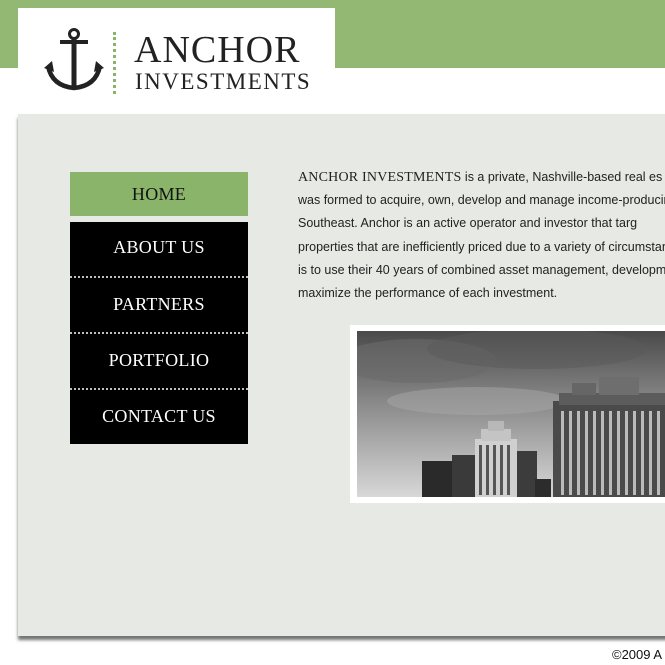  I want to click on nav-portfolio: PORTFOLIO, so click(159, 360).